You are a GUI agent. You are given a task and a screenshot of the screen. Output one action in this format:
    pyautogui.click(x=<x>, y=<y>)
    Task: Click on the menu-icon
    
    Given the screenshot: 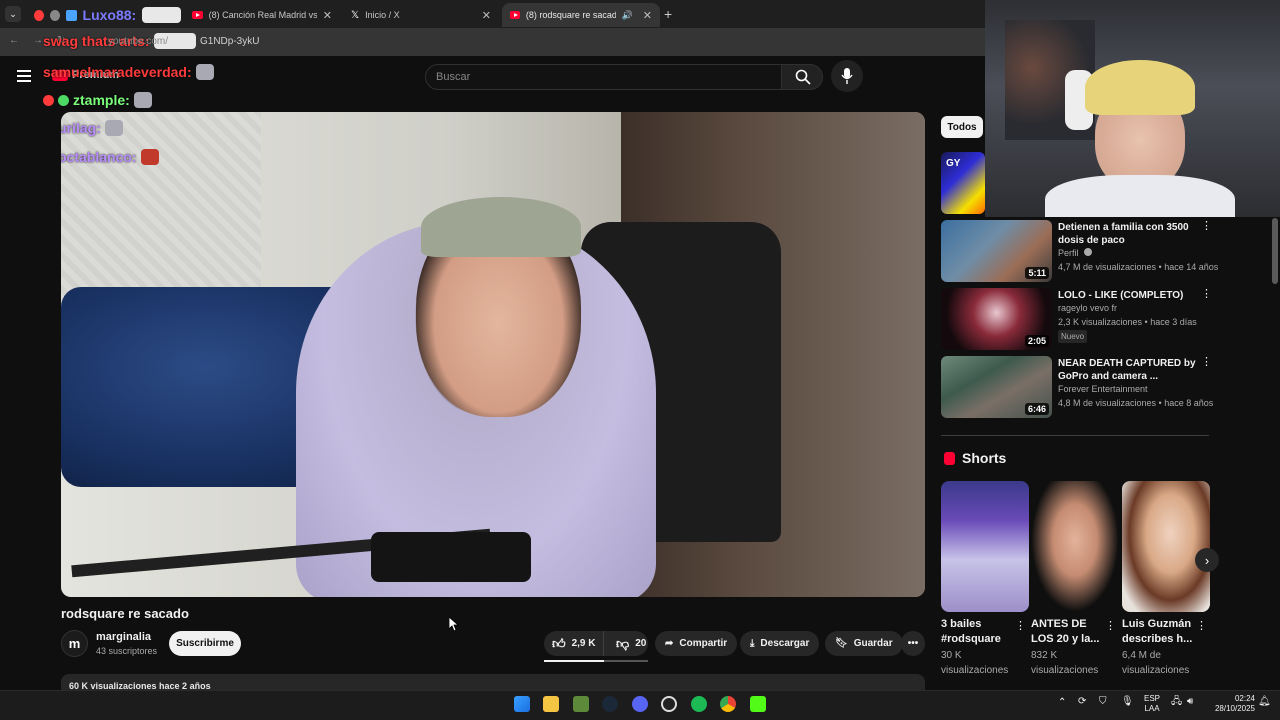 What is the action you would take?
    pyautogui.click(x=24, y=76)
    